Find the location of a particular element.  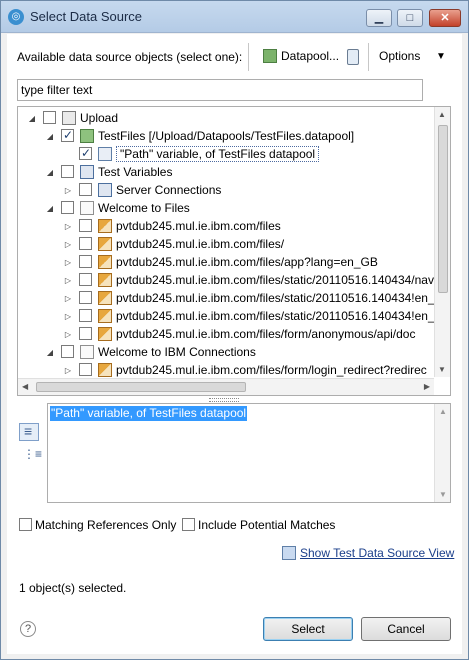

include-potential-matches-checkbox: Include Potential Matches is located at coordinates (258, 525).